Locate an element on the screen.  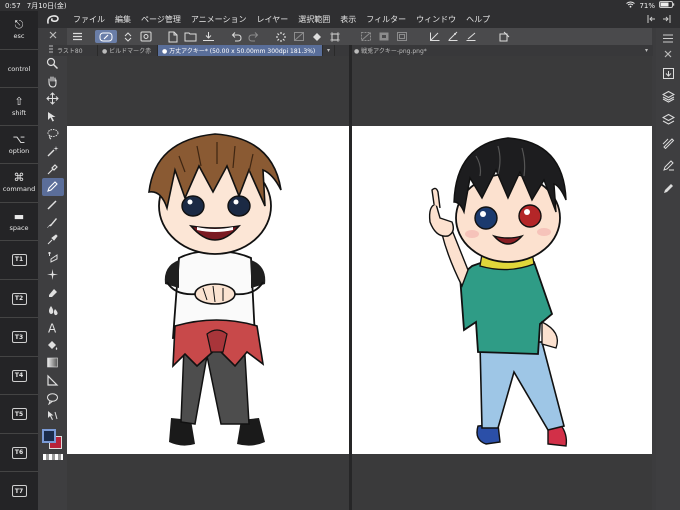
blend-tool-icon is located at coordinates (53, 310).